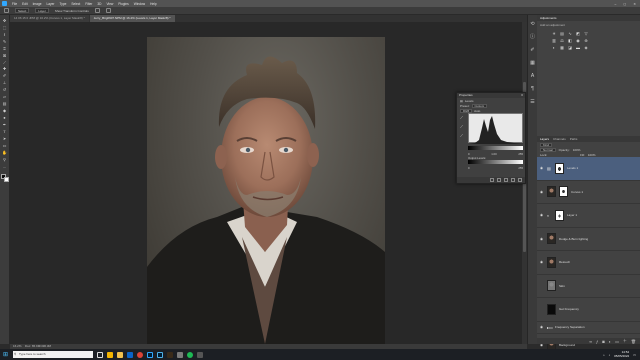  Describe the element at coordinates (495, 162) in the screenshot. I see `output-levels-slider` at that location.